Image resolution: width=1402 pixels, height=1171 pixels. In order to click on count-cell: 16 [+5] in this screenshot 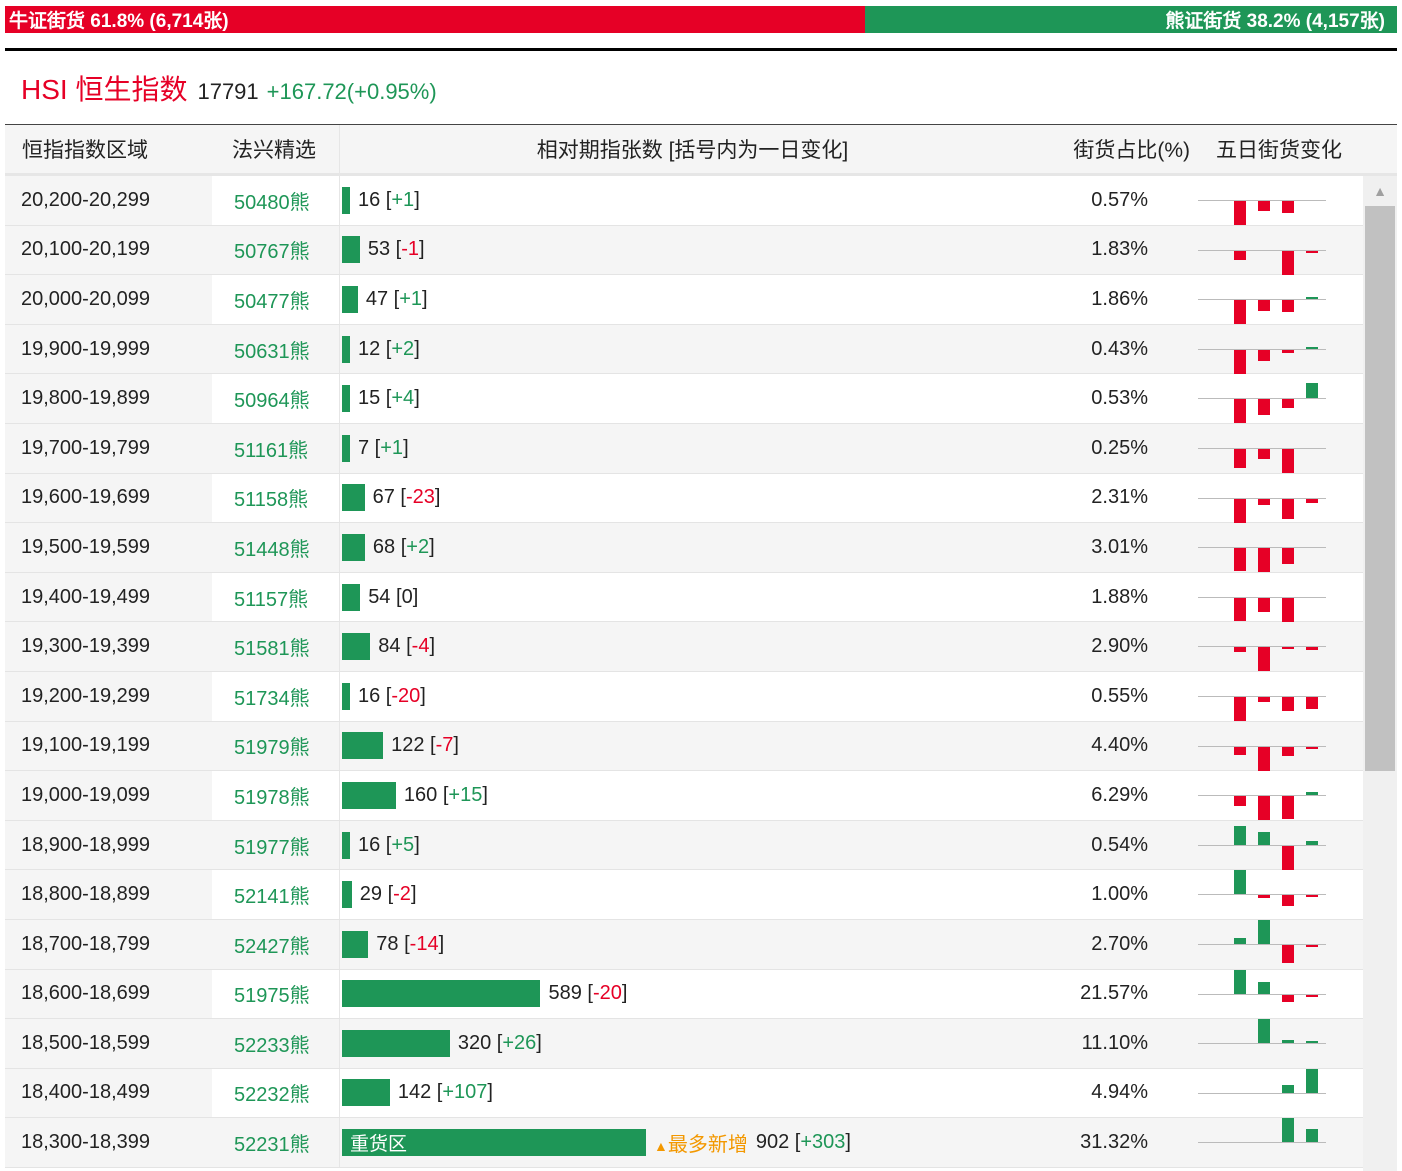, I will do `click(692, 845)`.